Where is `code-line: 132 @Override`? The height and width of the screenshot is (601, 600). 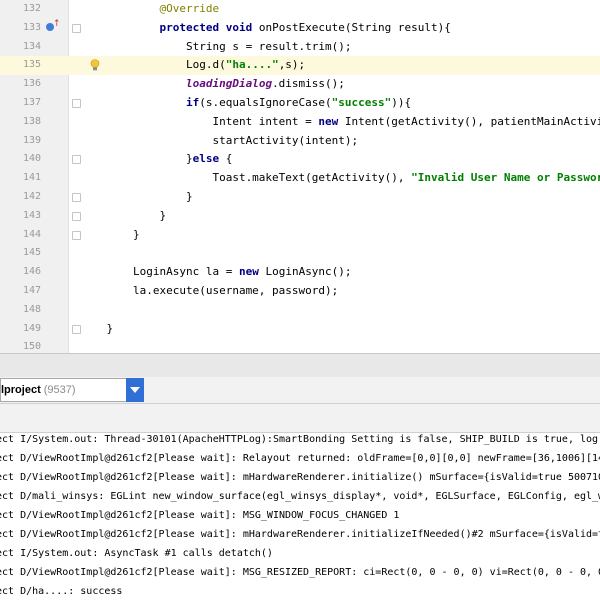 code-line: 132 @Override is located at coordinates (300, 9).